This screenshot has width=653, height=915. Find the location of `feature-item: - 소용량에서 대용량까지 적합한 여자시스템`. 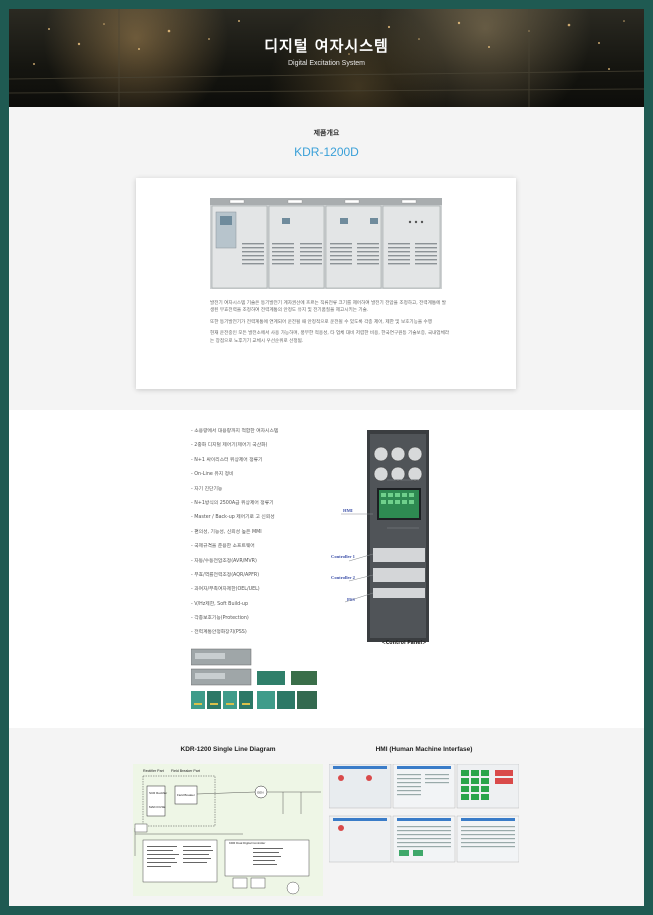

feature-item: - 소용량에서 대용량까지 적합한 여자시스템 is located at coordinates (235, 431).